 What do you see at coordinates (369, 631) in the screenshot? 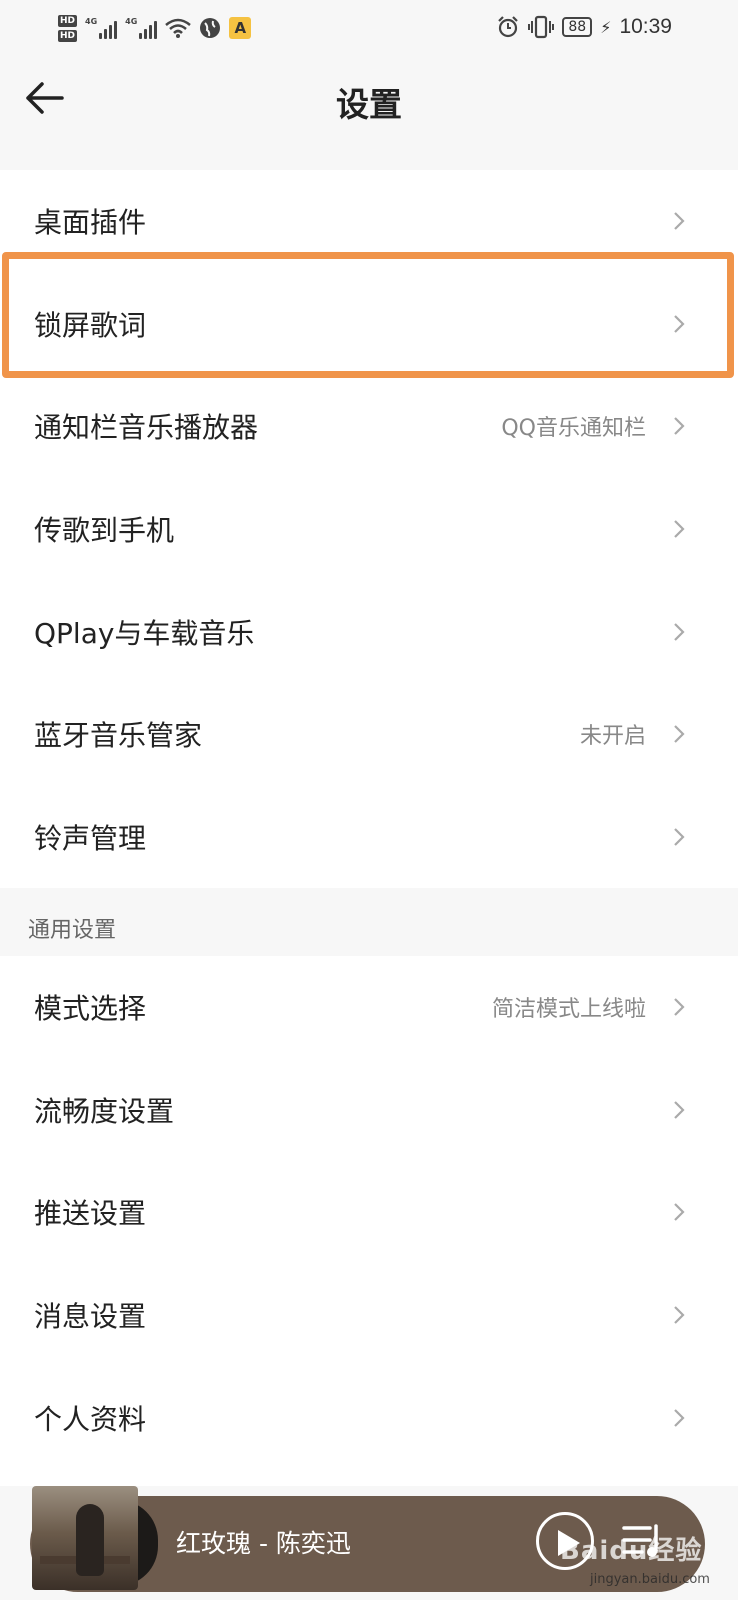
I see `settings-item-qplay-car: QPlay与车载音乐` at bounding box center [369, 631].